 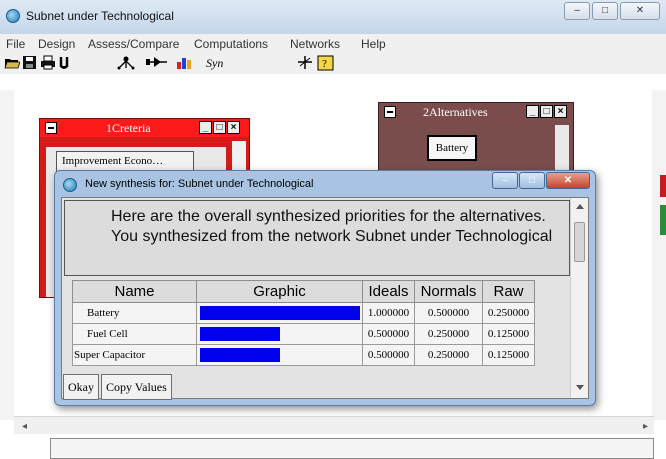 I want to click on alternatives-cluster-title: 2Alternatives, so click(x=455, y=112).